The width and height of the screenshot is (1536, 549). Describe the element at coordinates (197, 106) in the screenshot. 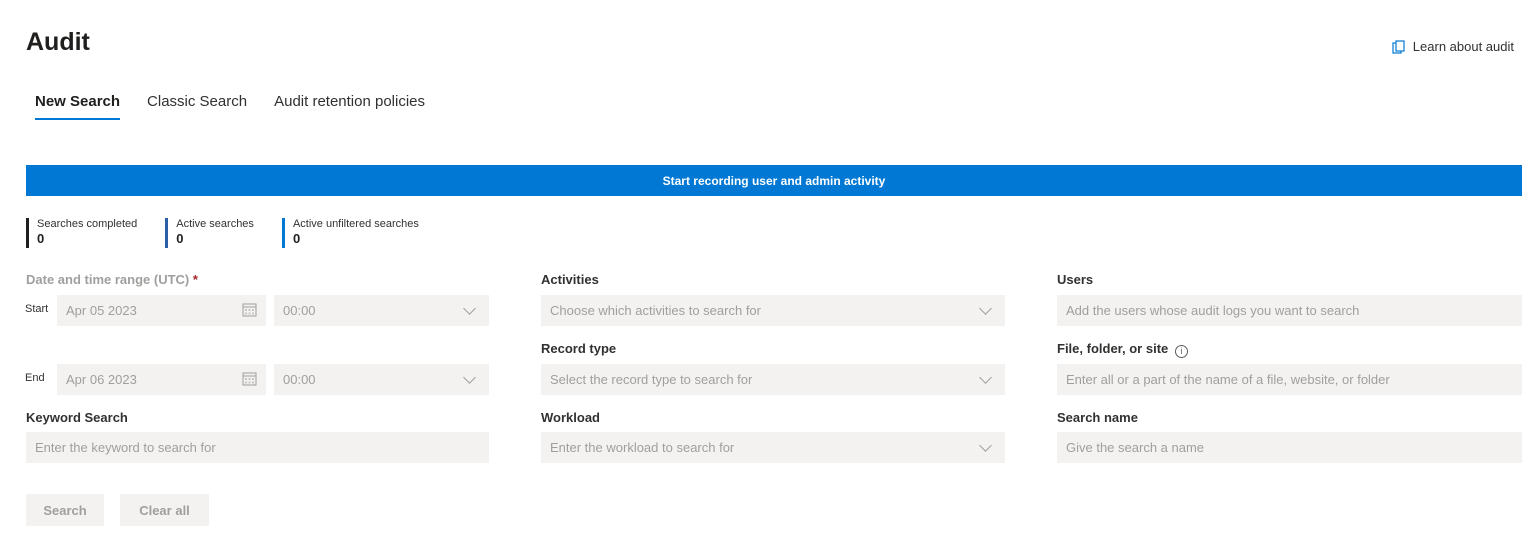

I see `tab-classic-search: Classic Search` at that location.